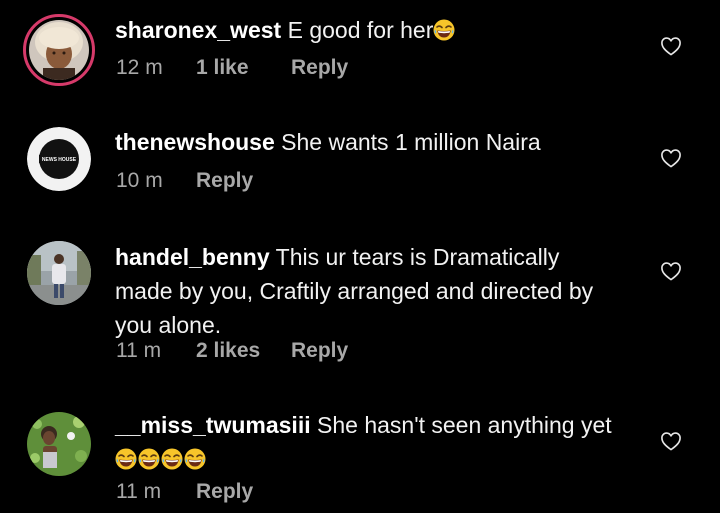 Image resolution: width=720 pixels, height=513 pixels. What do you see at coordinates (417, 257) in the screenshot?
I see `comment-body-line: This ur tears is Dramatically` at bounding box center [417, 257].